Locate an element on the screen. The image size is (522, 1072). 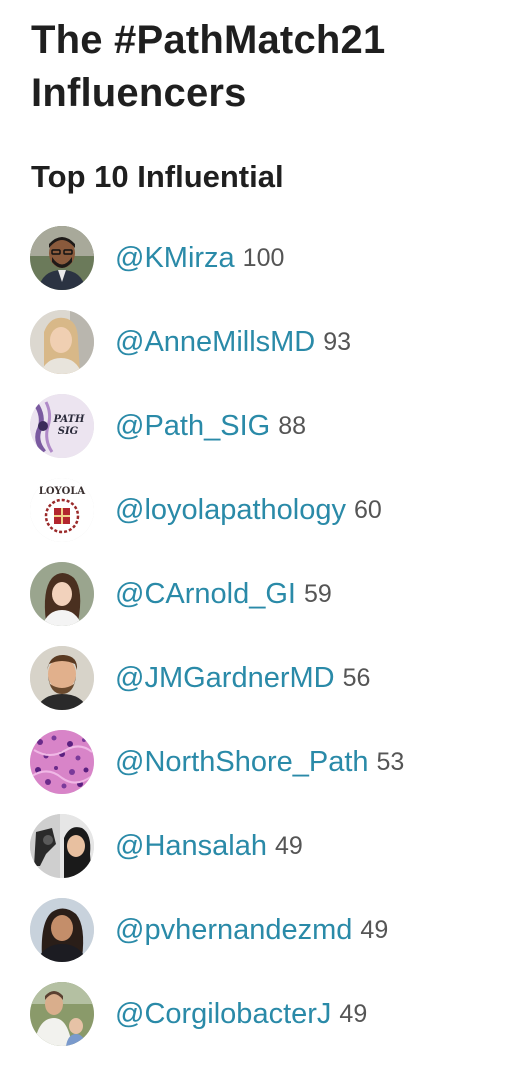
influence-score: 88 is located at coordinates (292, 425).